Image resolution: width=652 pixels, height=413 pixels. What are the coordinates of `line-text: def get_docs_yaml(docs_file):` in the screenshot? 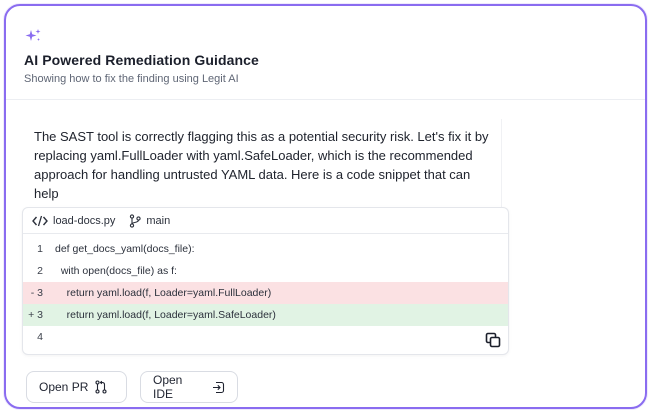 It's located at (125, 249).